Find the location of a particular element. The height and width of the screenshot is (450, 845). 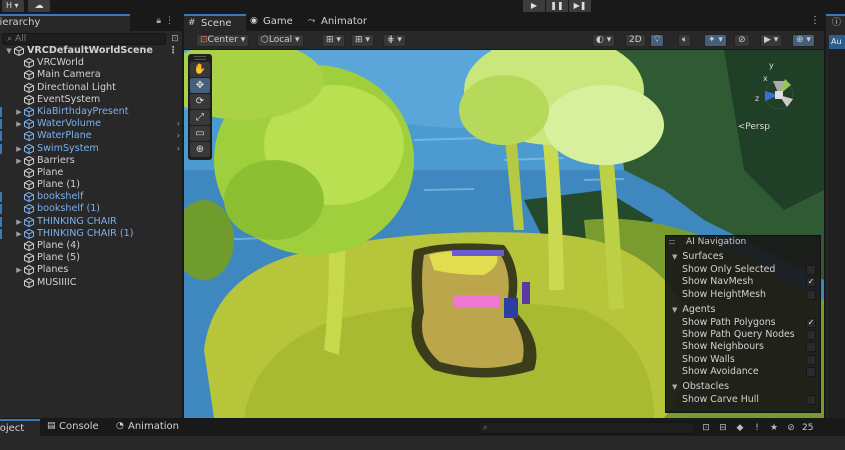

grid-visibility-button: ⋕ ▾ is located at coordinates (394, 40).